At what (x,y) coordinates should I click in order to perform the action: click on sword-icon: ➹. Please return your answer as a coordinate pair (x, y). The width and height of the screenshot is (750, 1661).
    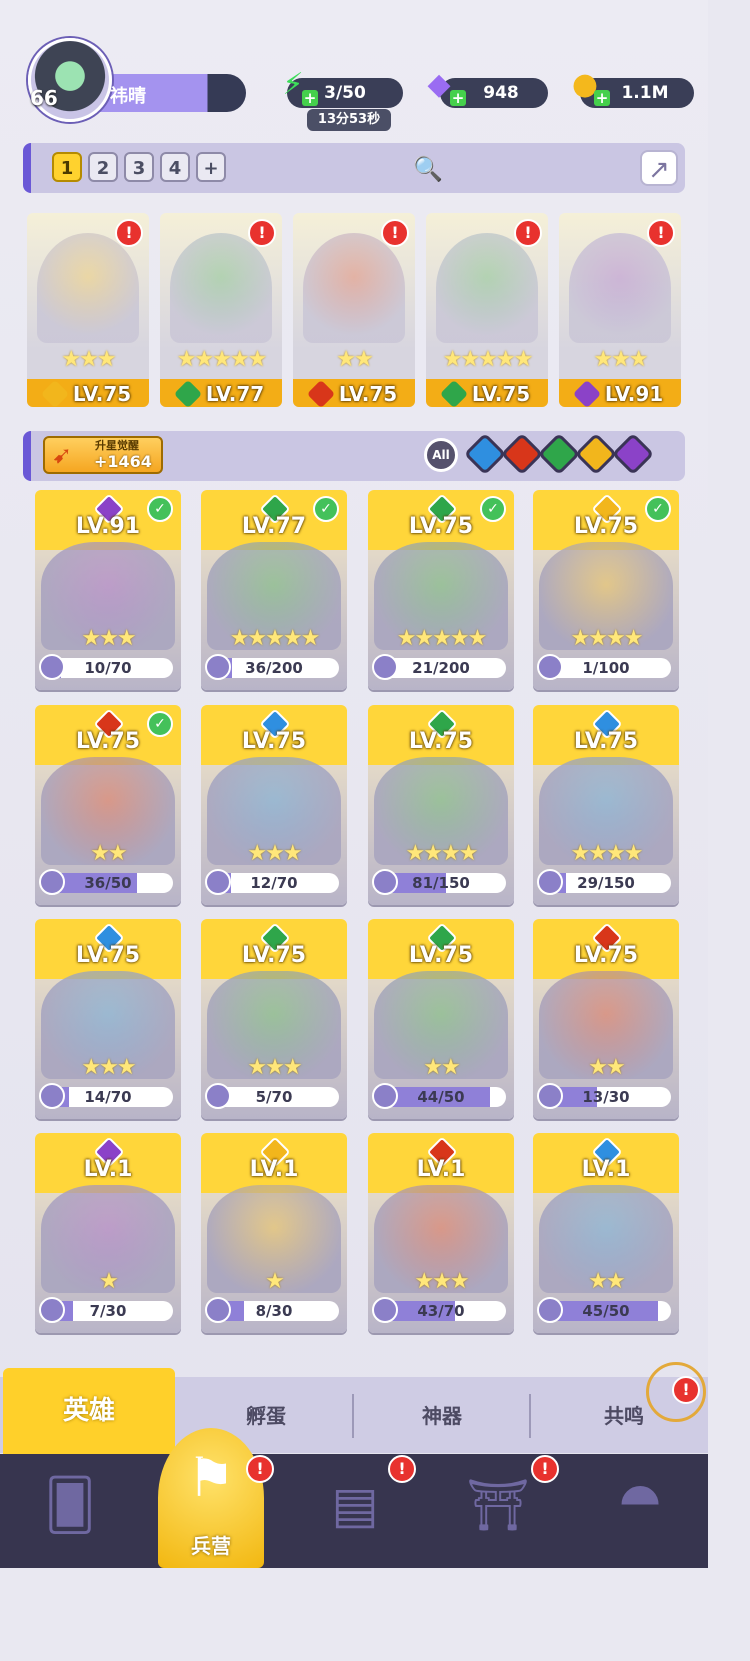
    Looking at the image, I should click on (62, 455).